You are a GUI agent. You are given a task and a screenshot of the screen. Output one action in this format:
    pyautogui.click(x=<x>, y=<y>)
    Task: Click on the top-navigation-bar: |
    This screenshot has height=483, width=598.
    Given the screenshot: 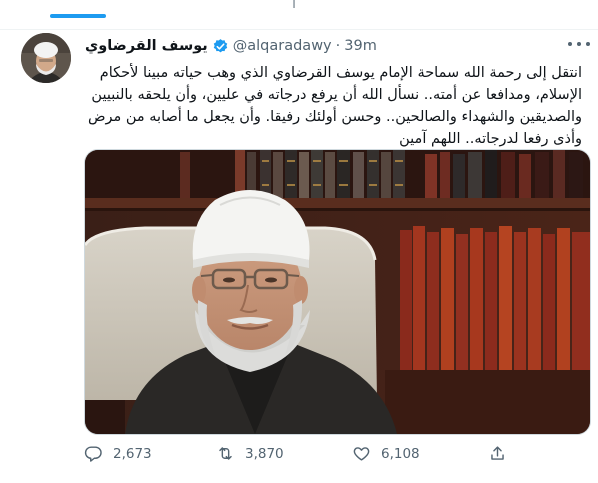 What is the action you would take?
    pyautogui.click(x=299, y=15)
    